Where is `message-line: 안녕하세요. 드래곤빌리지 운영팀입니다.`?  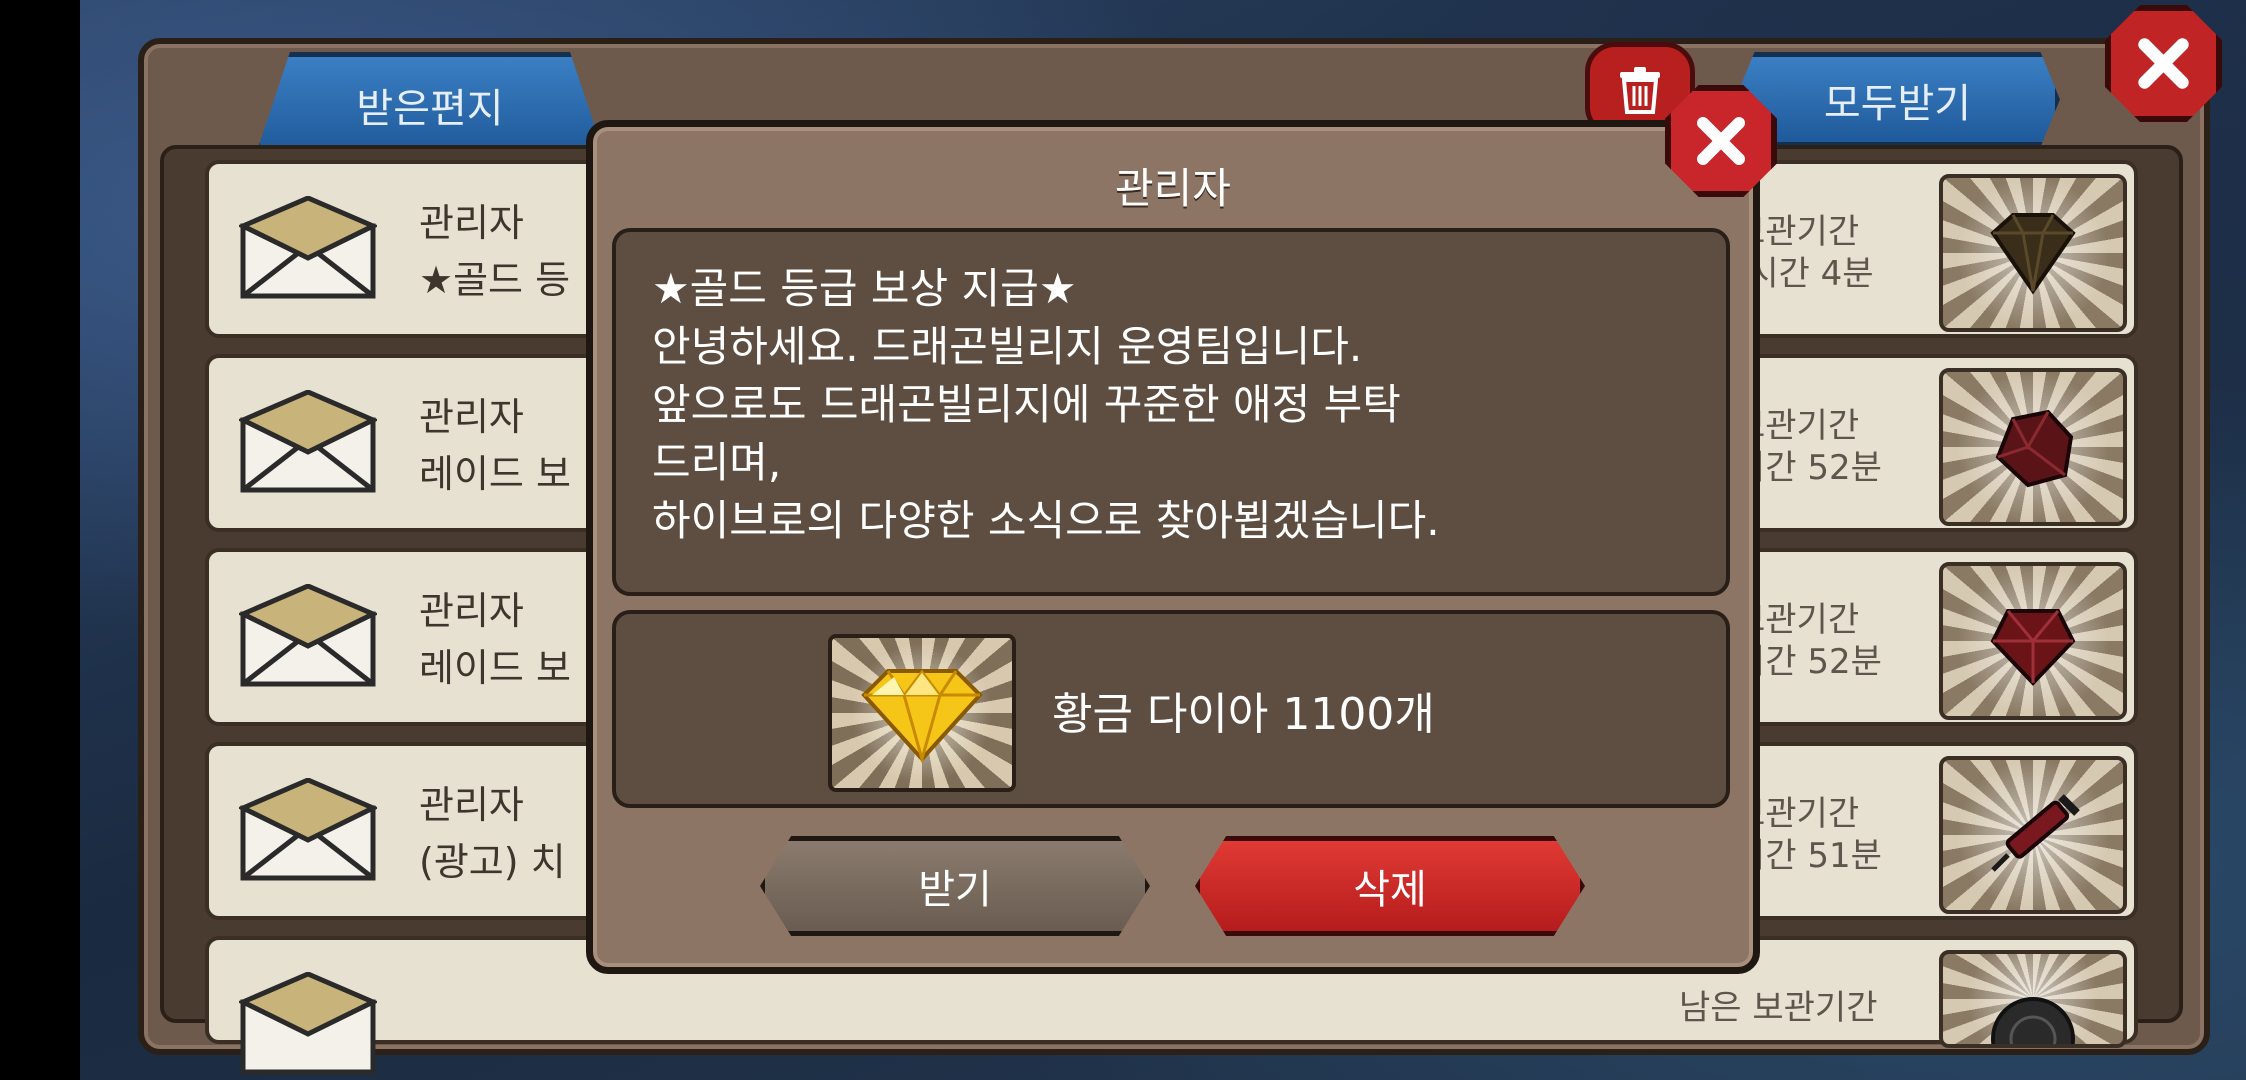 message-line: 안녕하세요. 드래곤빌리지 운영팀입니다. is located at coordinates (1007, 346).